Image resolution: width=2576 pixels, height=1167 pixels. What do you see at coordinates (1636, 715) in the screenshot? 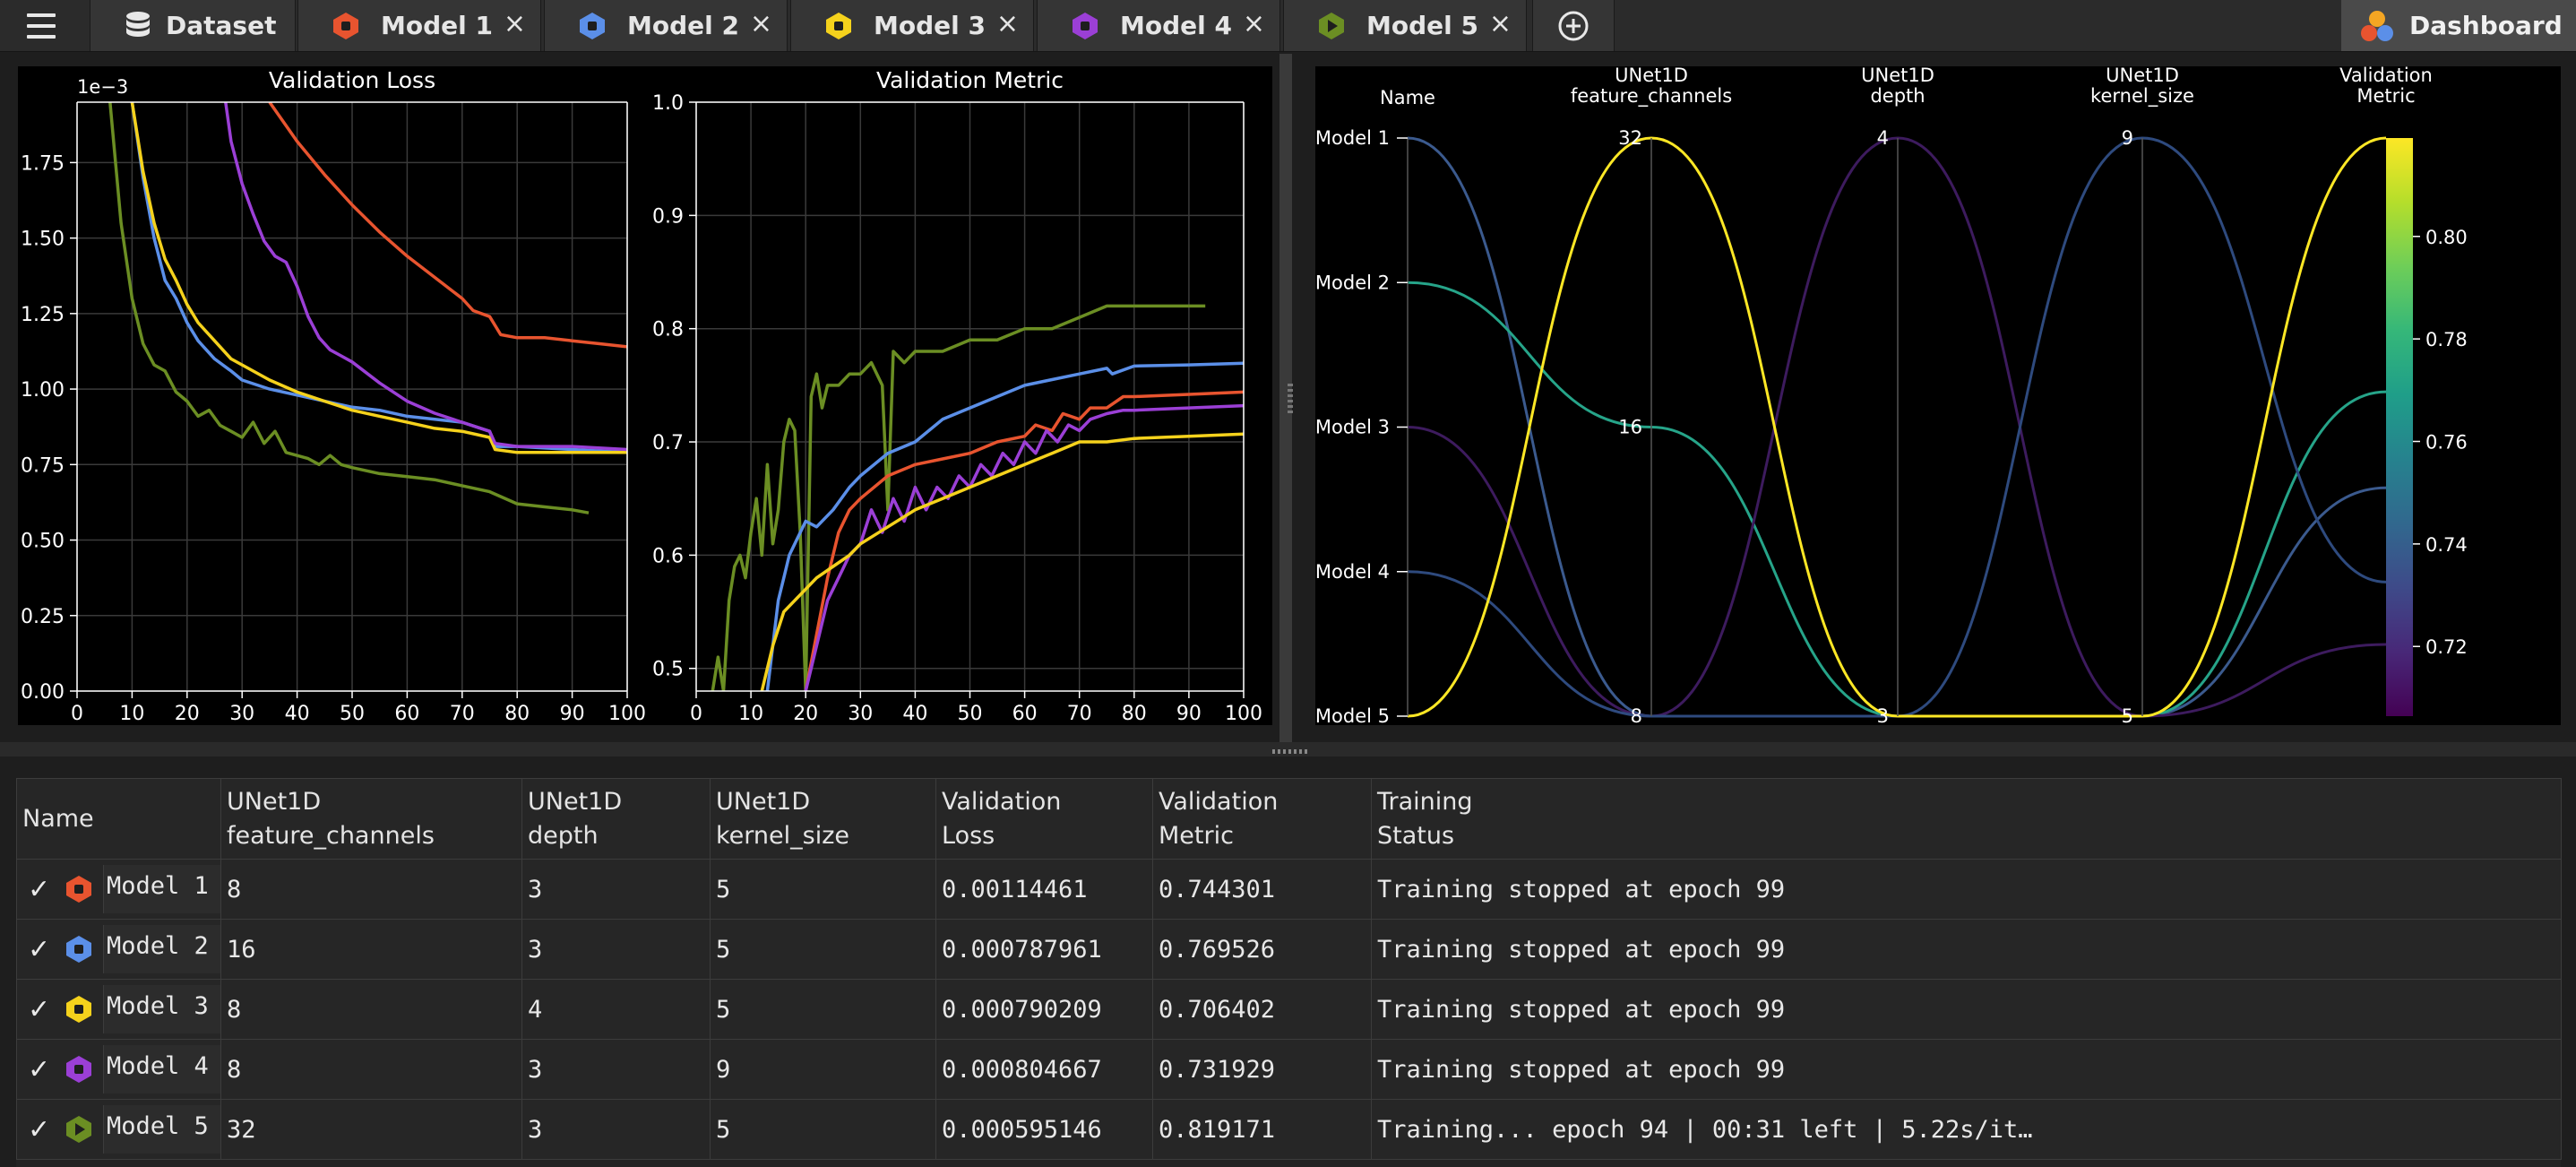
I see `pc-tick-label: 8` at bounding box center [1636, 715].